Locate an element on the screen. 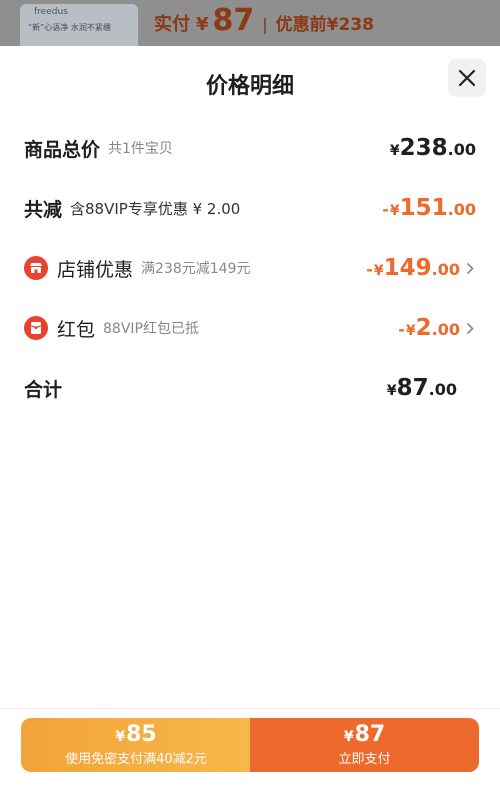  sheet-title: 价格明细 is located at coordinates (249, 86).